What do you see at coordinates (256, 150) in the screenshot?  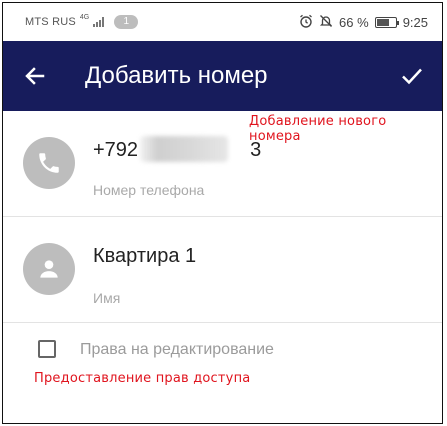 I see `phone-number-suffix: 3` at bounding box center [256, 150].